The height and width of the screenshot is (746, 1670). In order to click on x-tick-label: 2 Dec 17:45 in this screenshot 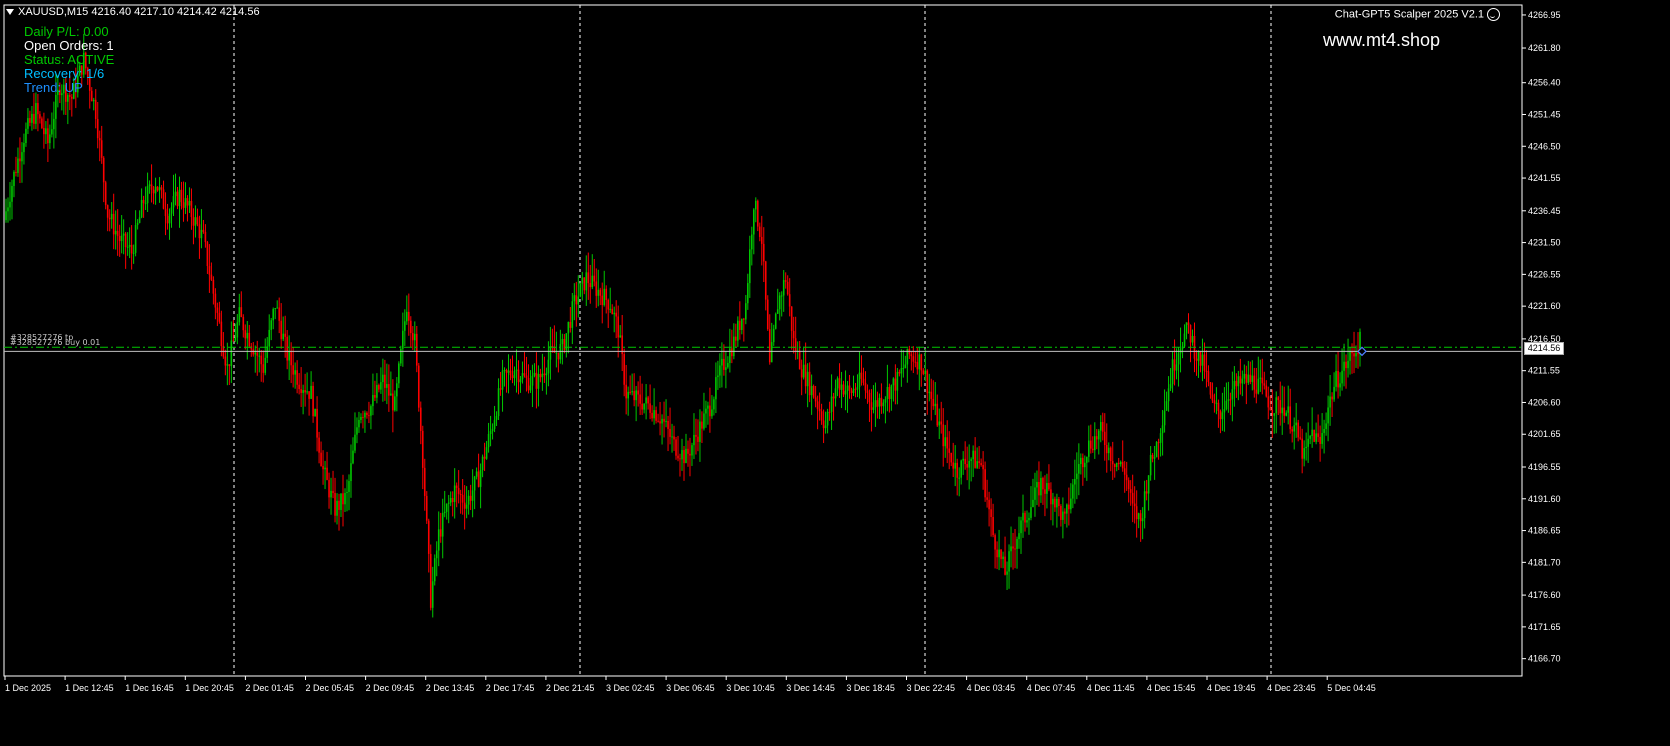, I will do `click(510, 688)`.